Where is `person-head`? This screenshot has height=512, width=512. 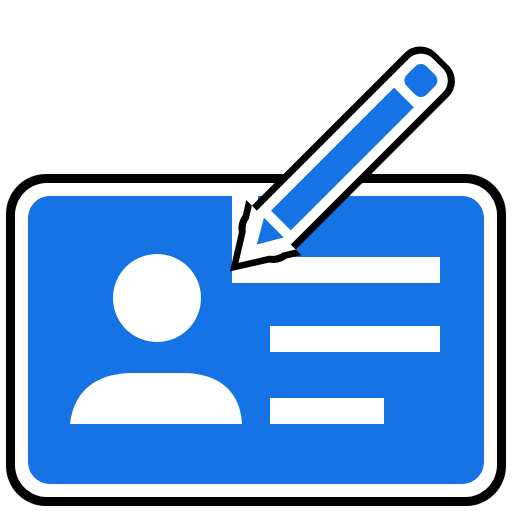
person-head is located at coordinates (157, 298).